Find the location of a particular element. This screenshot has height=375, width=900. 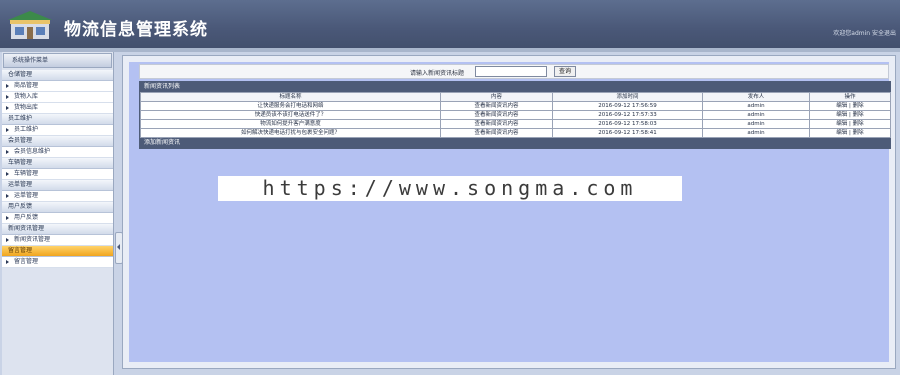

app-title: 物流信息管理系统 is located at coordinates (136, 30).